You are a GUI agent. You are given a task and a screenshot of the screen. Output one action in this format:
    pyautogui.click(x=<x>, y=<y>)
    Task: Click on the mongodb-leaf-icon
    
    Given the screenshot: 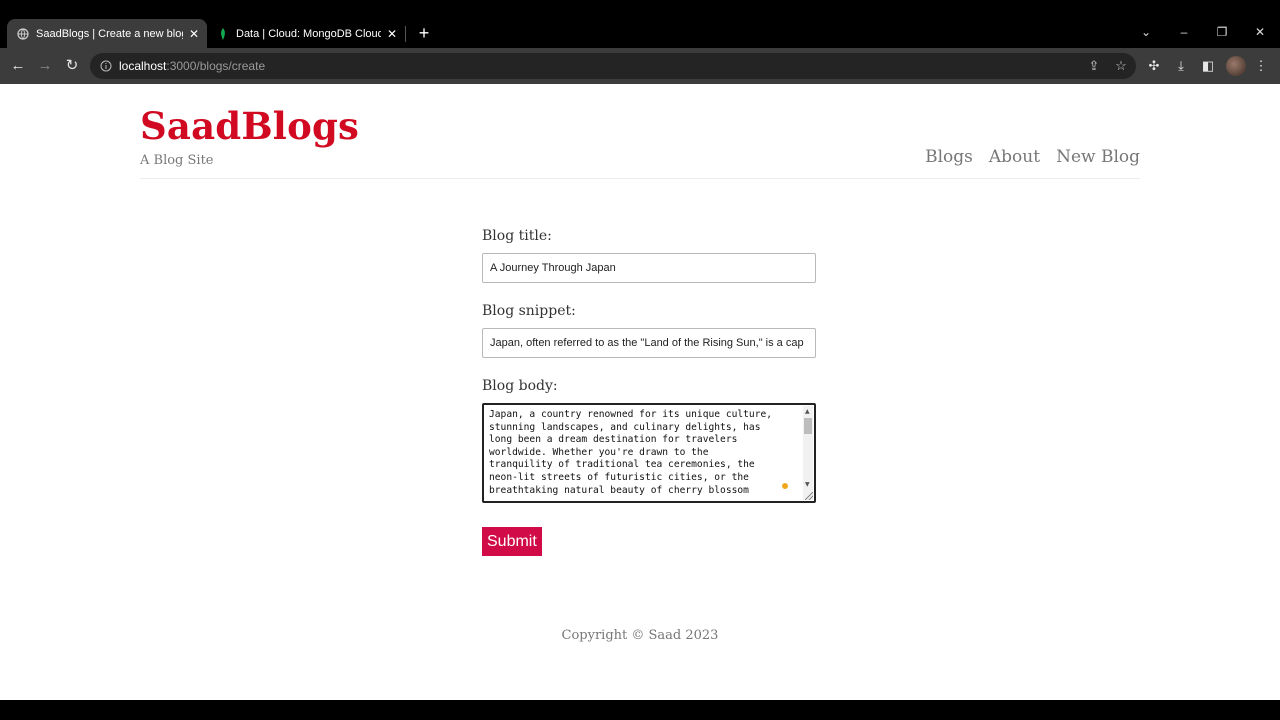 What is the action you would take?
    pyautogui.click(x=223, y=33)
    